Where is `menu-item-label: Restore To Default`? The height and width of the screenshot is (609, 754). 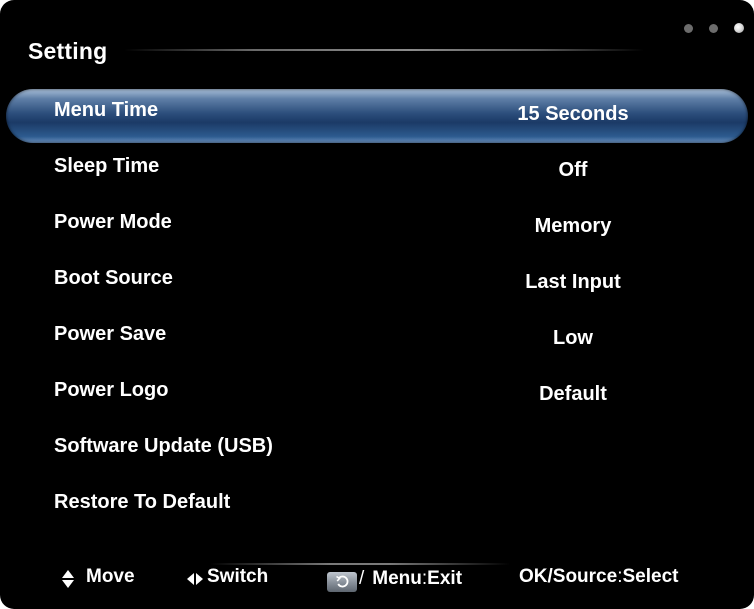 menu-item-label: Restore To Default is located at coordinates (142, 502).